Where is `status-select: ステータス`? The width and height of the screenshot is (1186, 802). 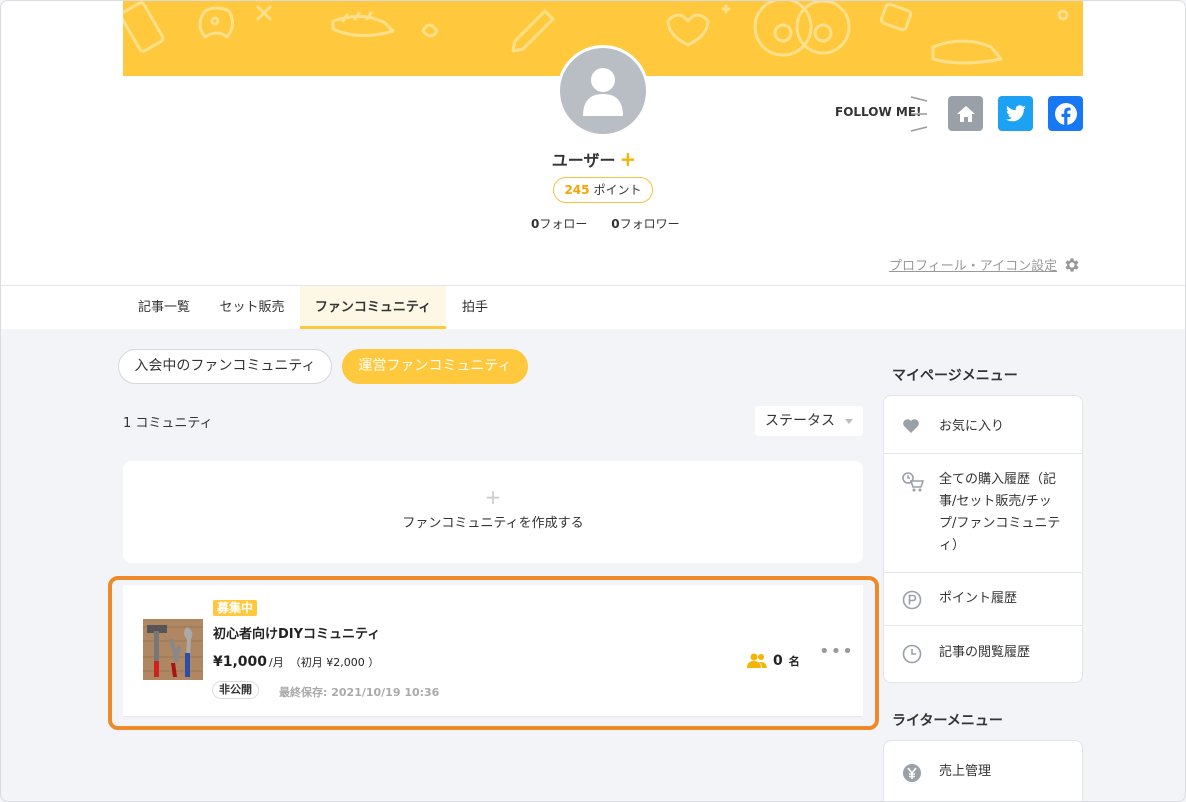
status-select: ステータス is located at coordinates (809, 421).